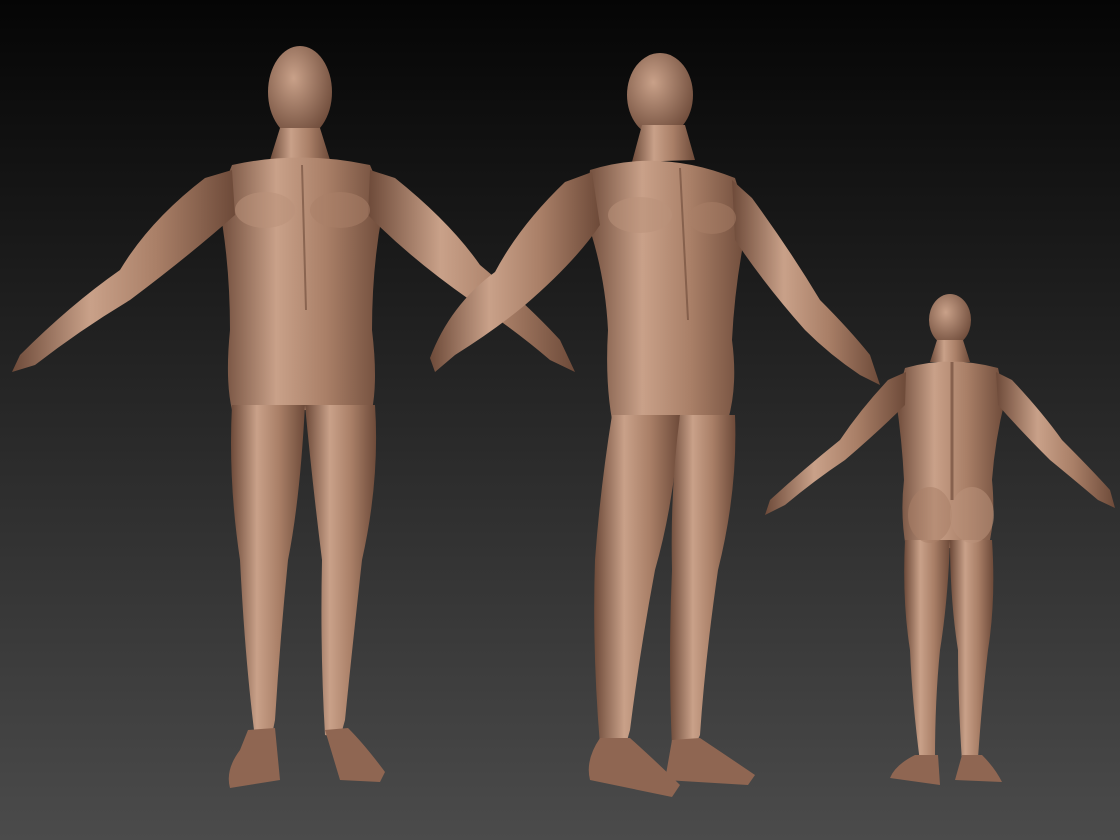 This screenshot has height=840, width=1120. Describe the element at coordinates (972, 515) in the screenshot. I see `glute-right` at that location.